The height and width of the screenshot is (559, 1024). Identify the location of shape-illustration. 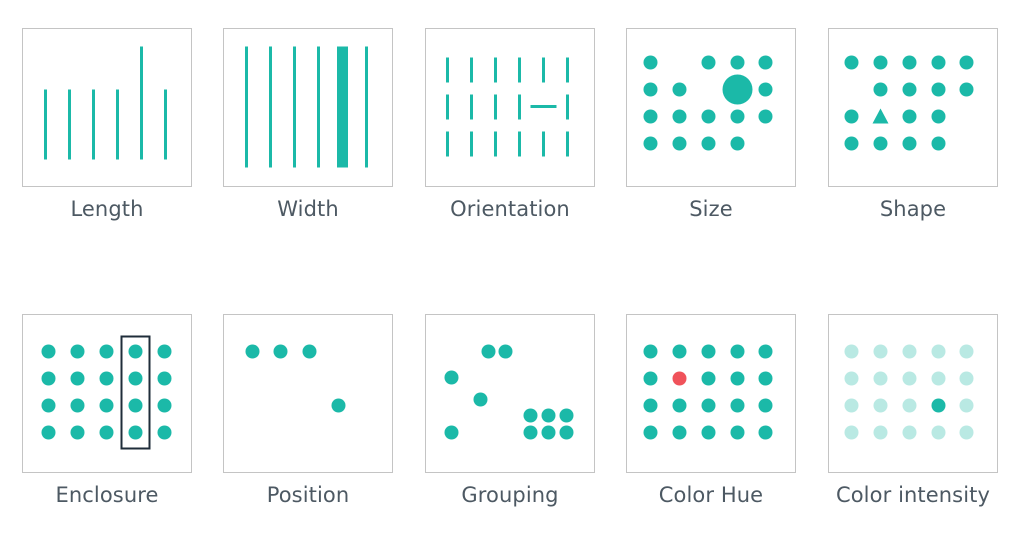
(913, 107).